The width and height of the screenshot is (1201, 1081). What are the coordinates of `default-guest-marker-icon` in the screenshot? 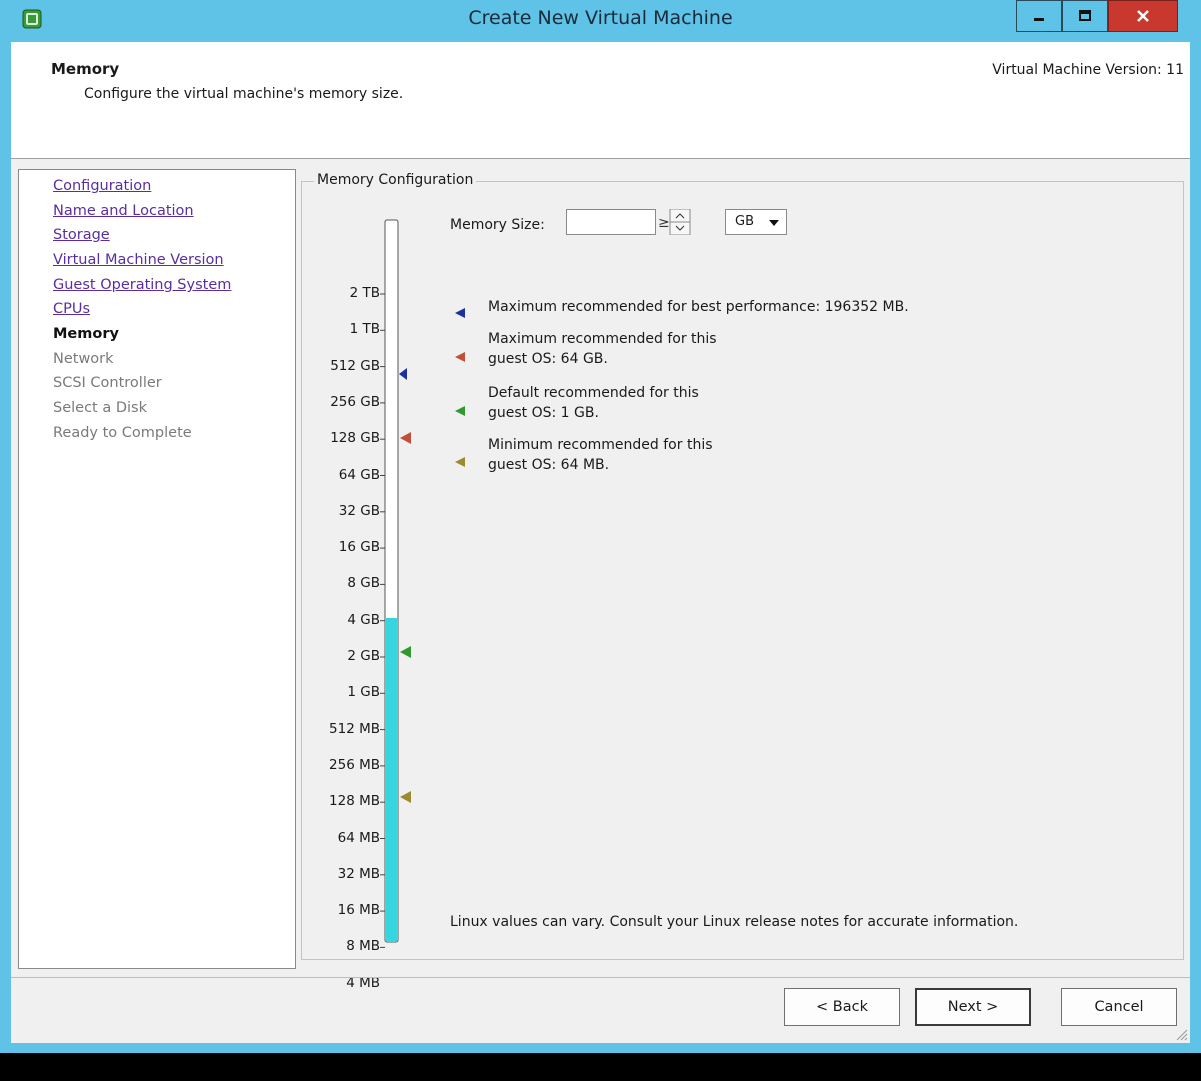 It's located at (460, 411).